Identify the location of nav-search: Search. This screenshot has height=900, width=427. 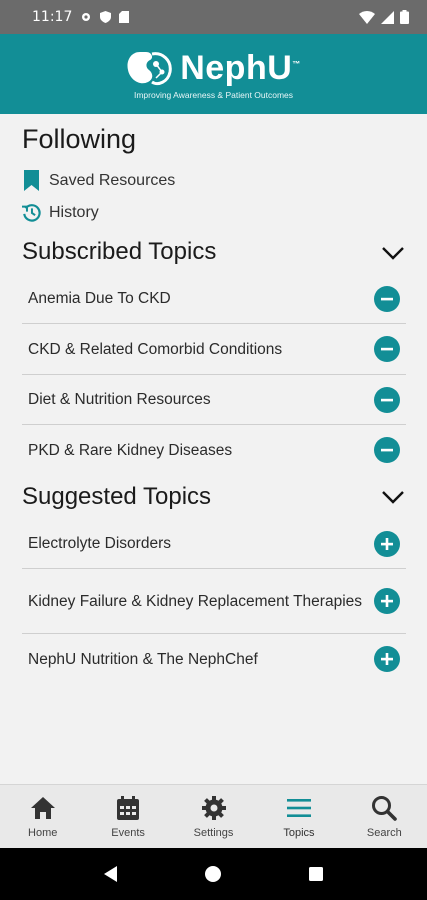
(384, 816).